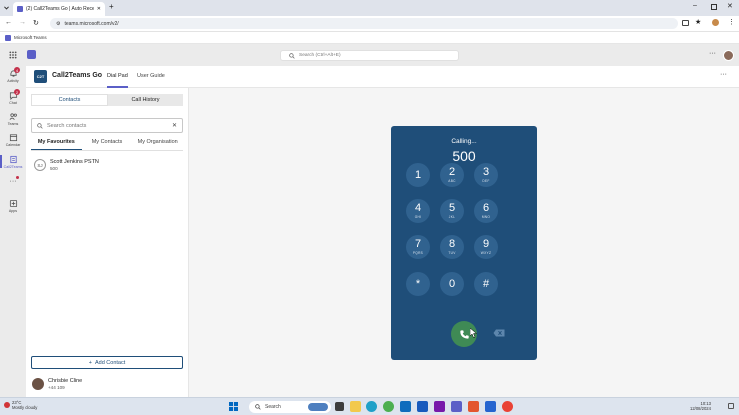 This screenshot has width=739, height=415. I want to click on key-letters: PQRS, so click(418, 253).